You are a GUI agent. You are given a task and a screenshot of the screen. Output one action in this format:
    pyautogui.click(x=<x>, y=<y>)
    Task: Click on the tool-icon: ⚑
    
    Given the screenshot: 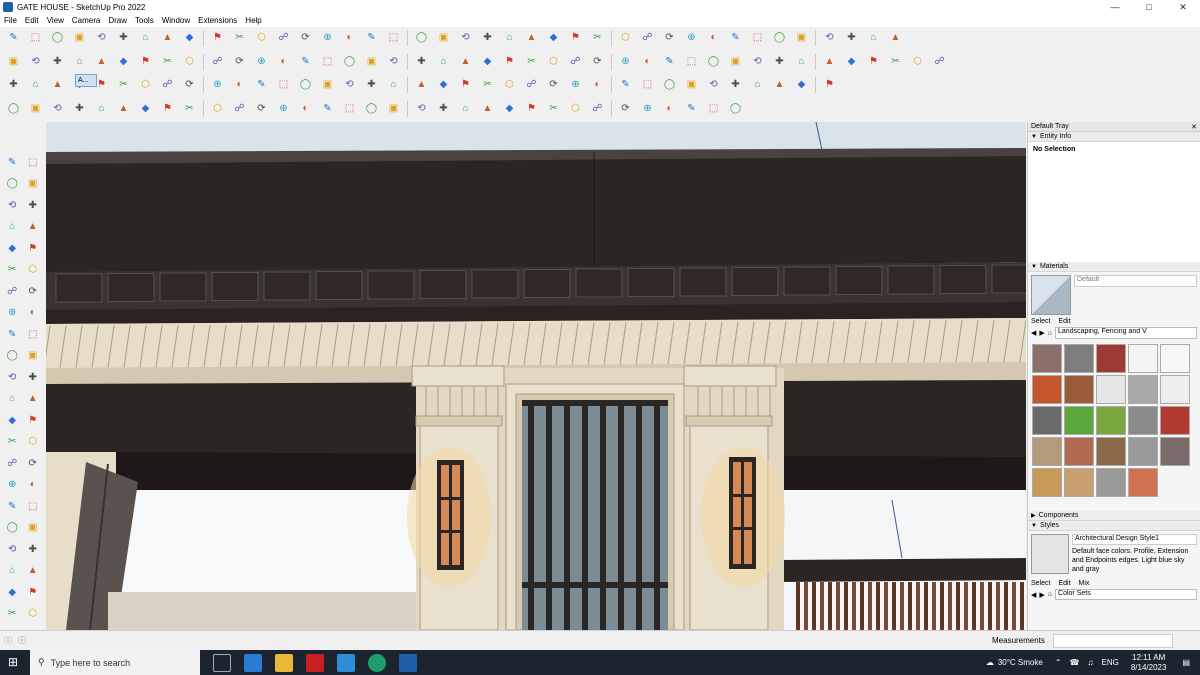 What is the action you would take?
    pyautogui.click(x=33, y=248)
    